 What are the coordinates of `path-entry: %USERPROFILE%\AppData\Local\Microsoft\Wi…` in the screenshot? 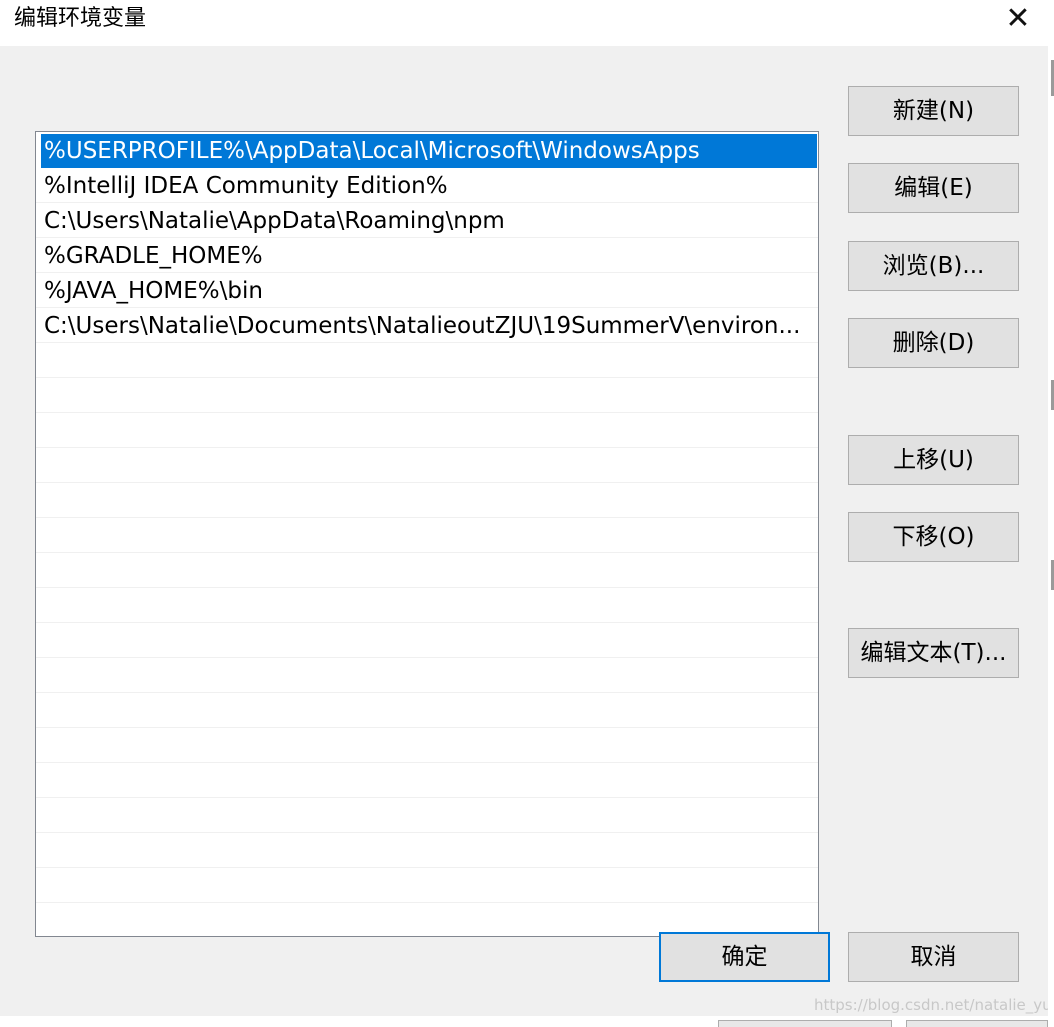 It's located at (429, 151).